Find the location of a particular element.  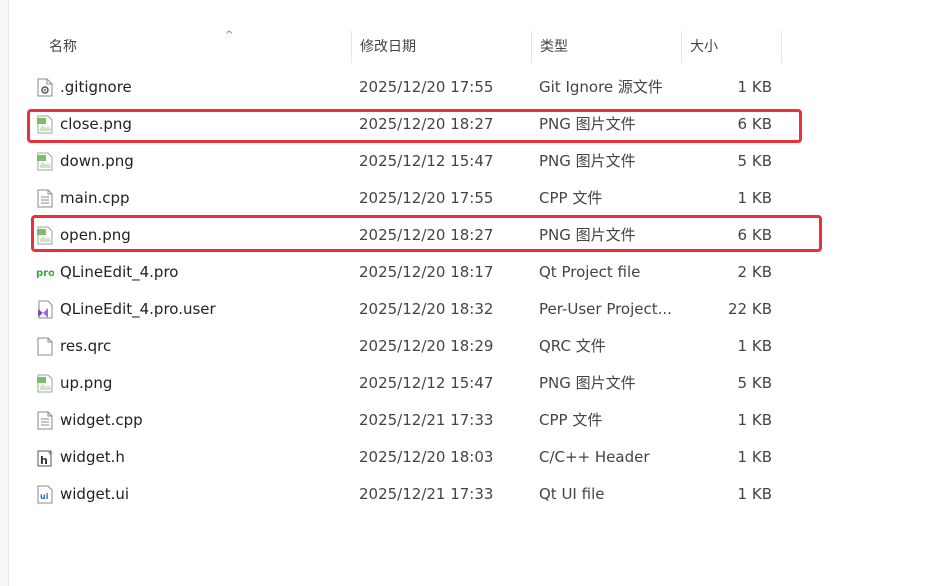

highlight-box-open-png is located at coordinates (426, 233).